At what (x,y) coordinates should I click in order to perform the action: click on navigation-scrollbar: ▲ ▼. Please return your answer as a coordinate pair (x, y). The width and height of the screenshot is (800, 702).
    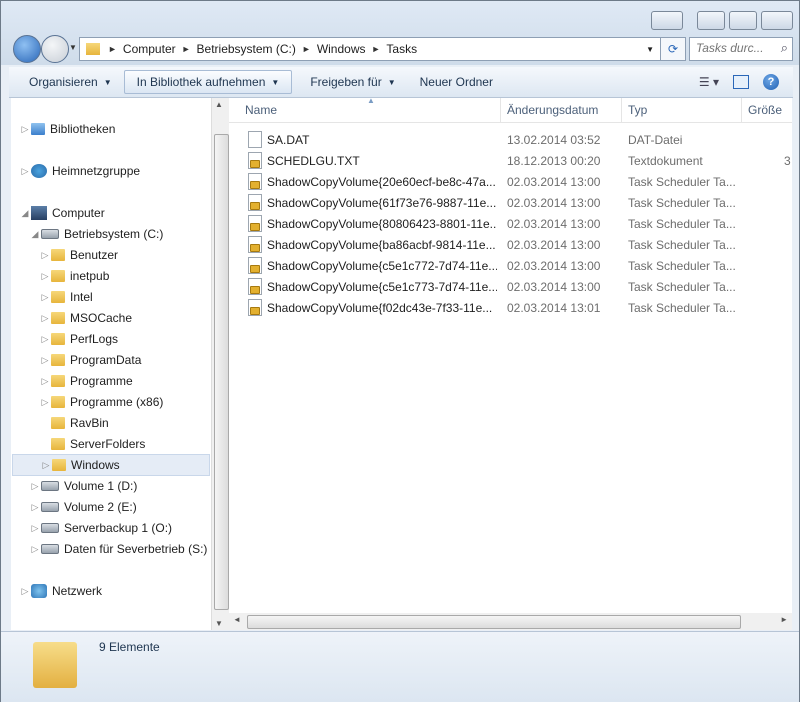
    Looking at the image, I should click on (220, 364).